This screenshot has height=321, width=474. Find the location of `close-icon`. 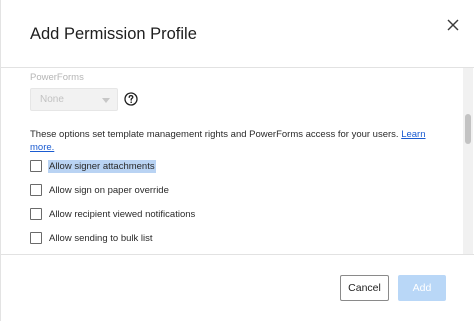

close-icon is located at coordinates (453, 25).